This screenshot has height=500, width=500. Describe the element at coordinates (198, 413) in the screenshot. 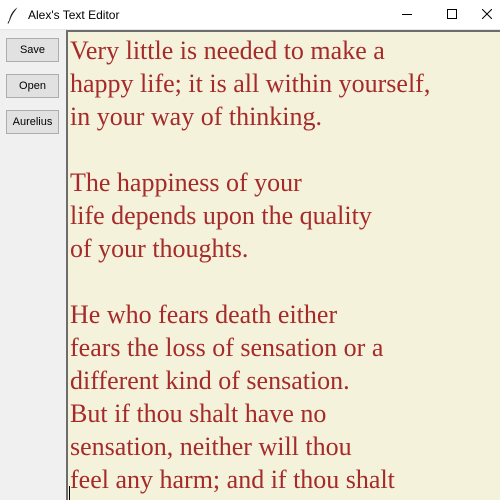

I see `editor-line: But if thou shalt have no` at that location.